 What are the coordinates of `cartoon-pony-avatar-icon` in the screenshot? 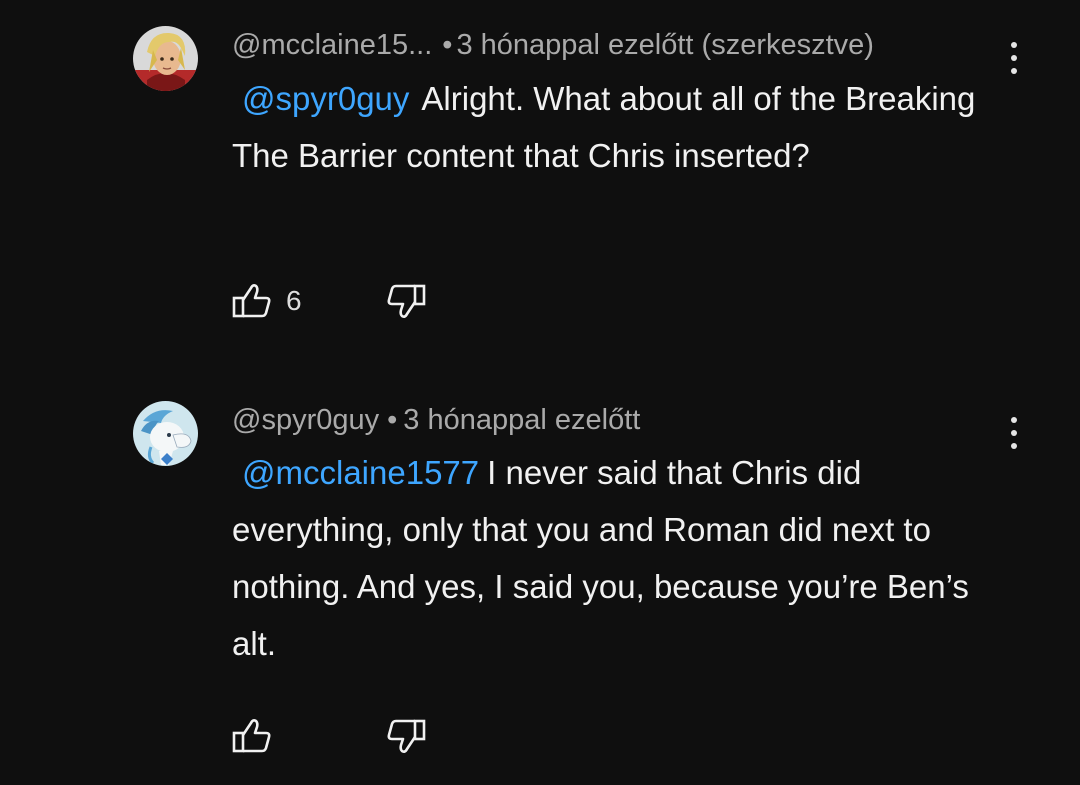 It's located at (165, 433).